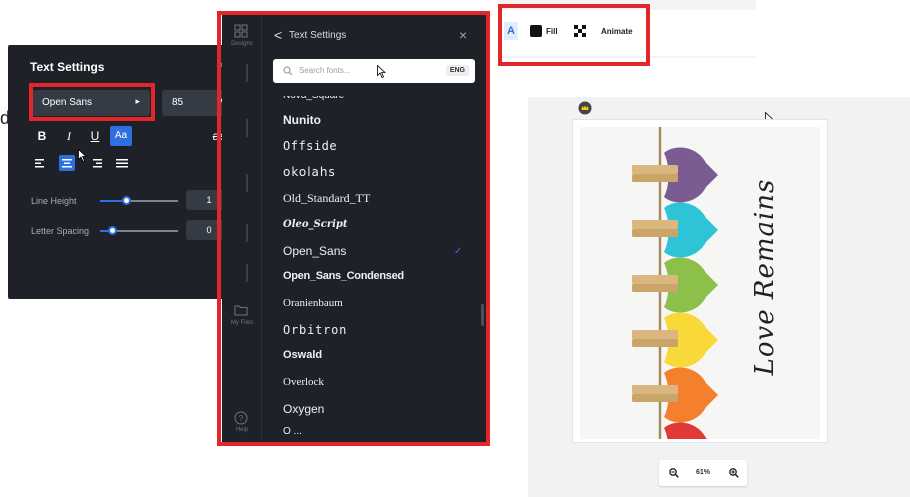 The image size is (910, 497). I want to click on back-icon: <, so click(278, 35).